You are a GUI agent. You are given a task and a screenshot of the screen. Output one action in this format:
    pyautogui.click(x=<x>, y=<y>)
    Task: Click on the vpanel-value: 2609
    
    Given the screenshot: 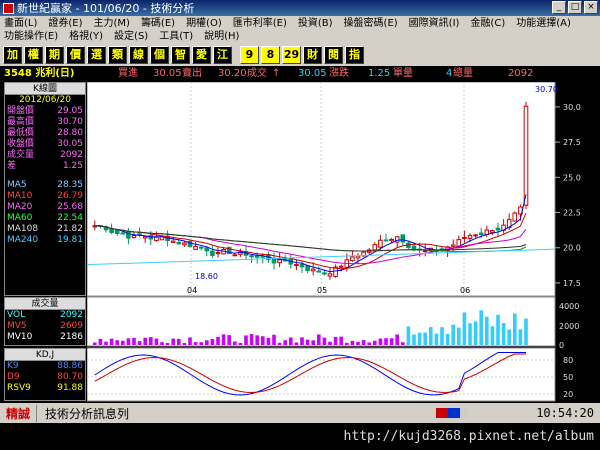 What is the action you would take?
    pyautogui.click(x=71, y=326)
    